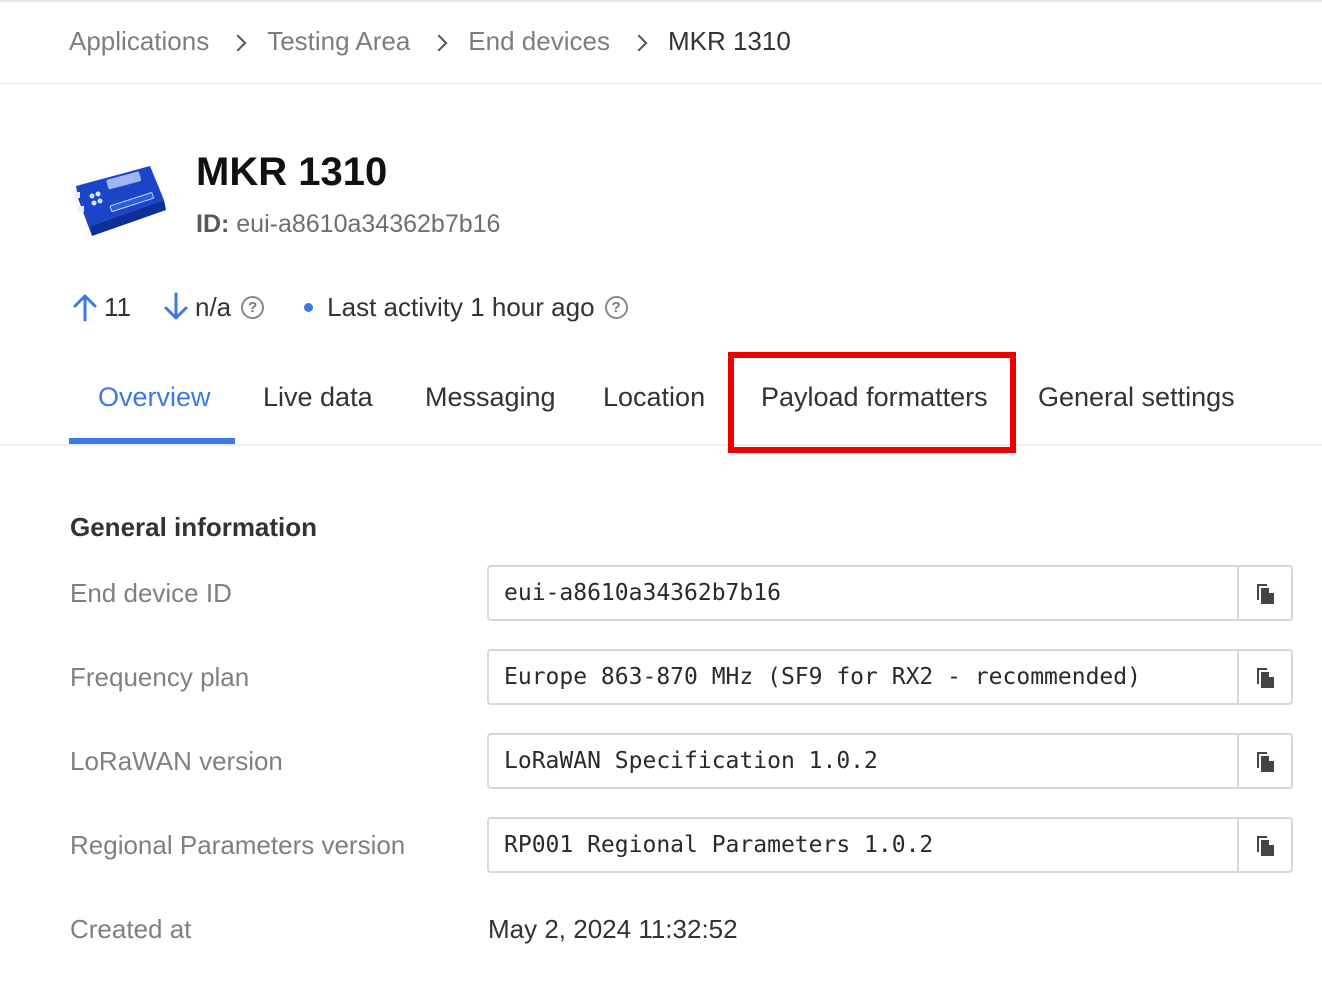  I want to click on end-device-id-value: eui-a8610a34362b7b16, so click(863, 593).